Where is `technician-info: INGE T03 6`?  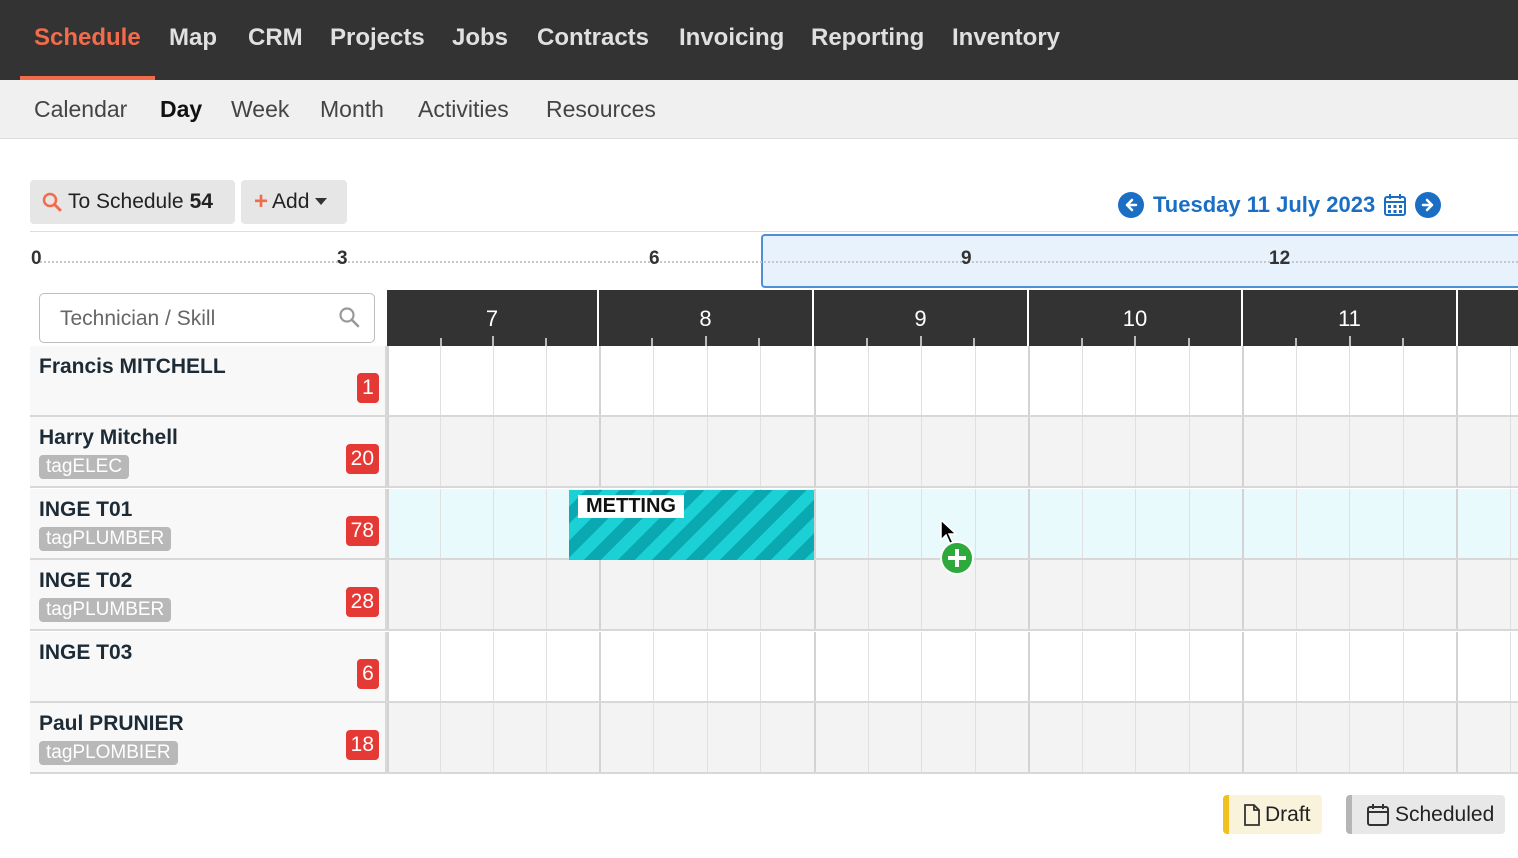
technician-info: INGE T03 6 is located at coordinates (208, 666).